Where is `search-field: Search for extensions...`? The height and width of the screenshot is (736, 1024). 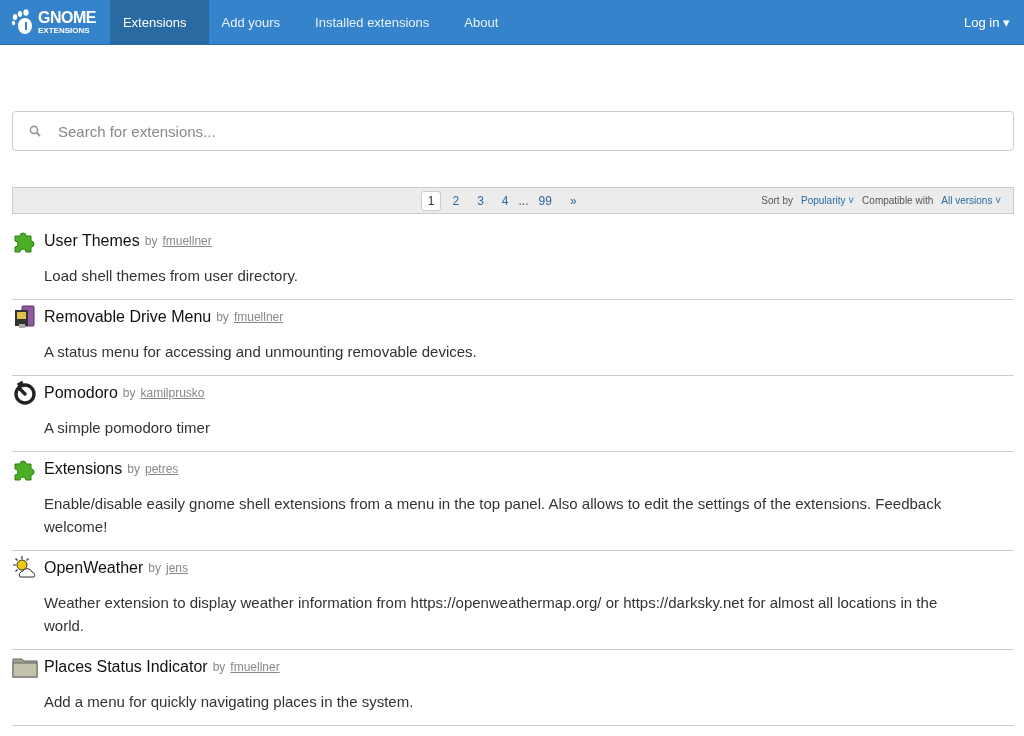 search-field: Search for extensions... is located at coordinates (513, 131).